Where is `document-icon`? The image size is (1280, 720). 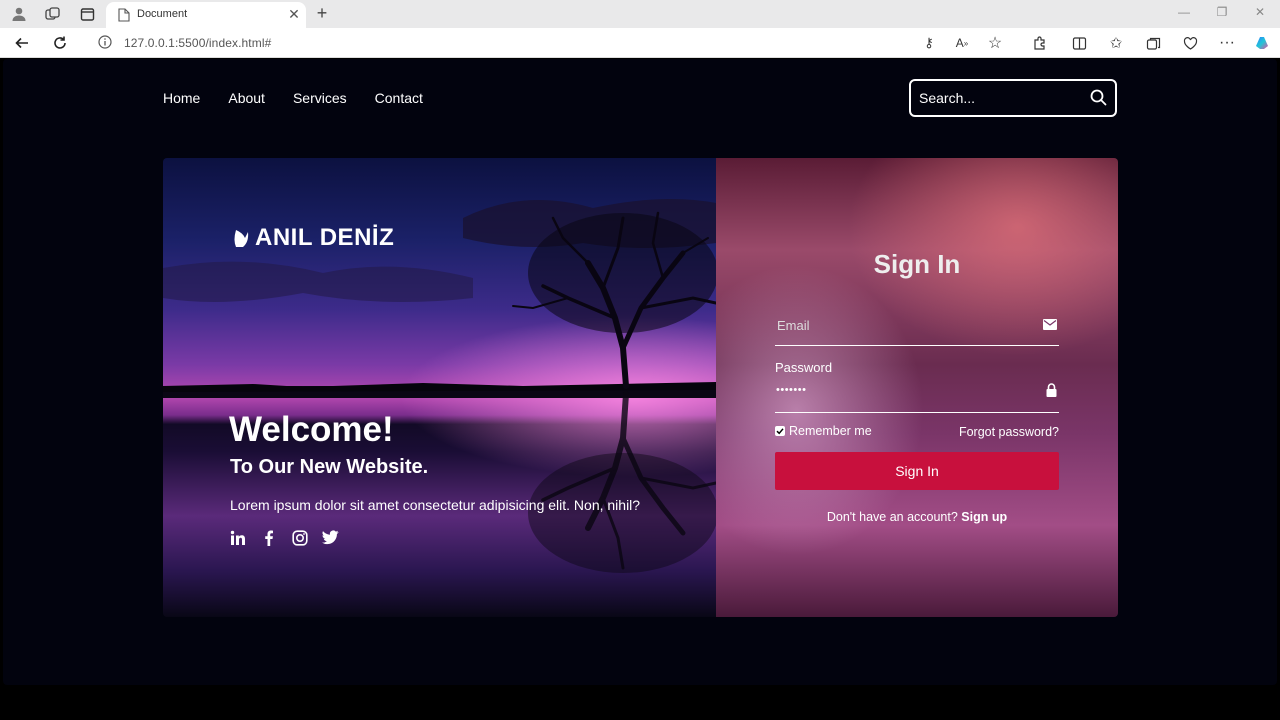 document-icon is located at coordinates (124, 15).